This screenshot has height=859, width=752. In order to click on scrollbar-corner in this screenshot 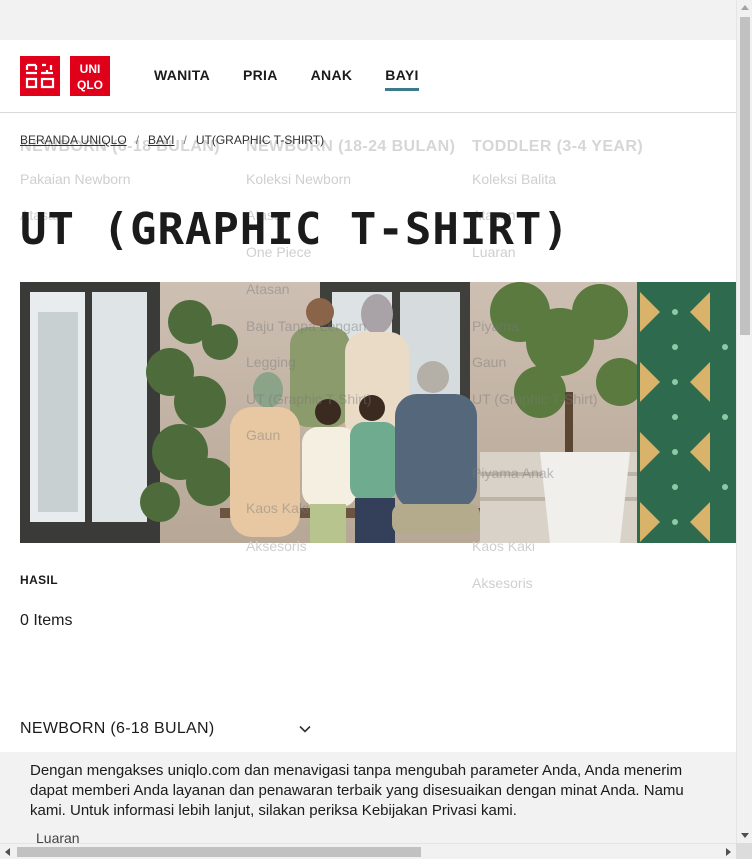, I will do `click(744, 851)`.